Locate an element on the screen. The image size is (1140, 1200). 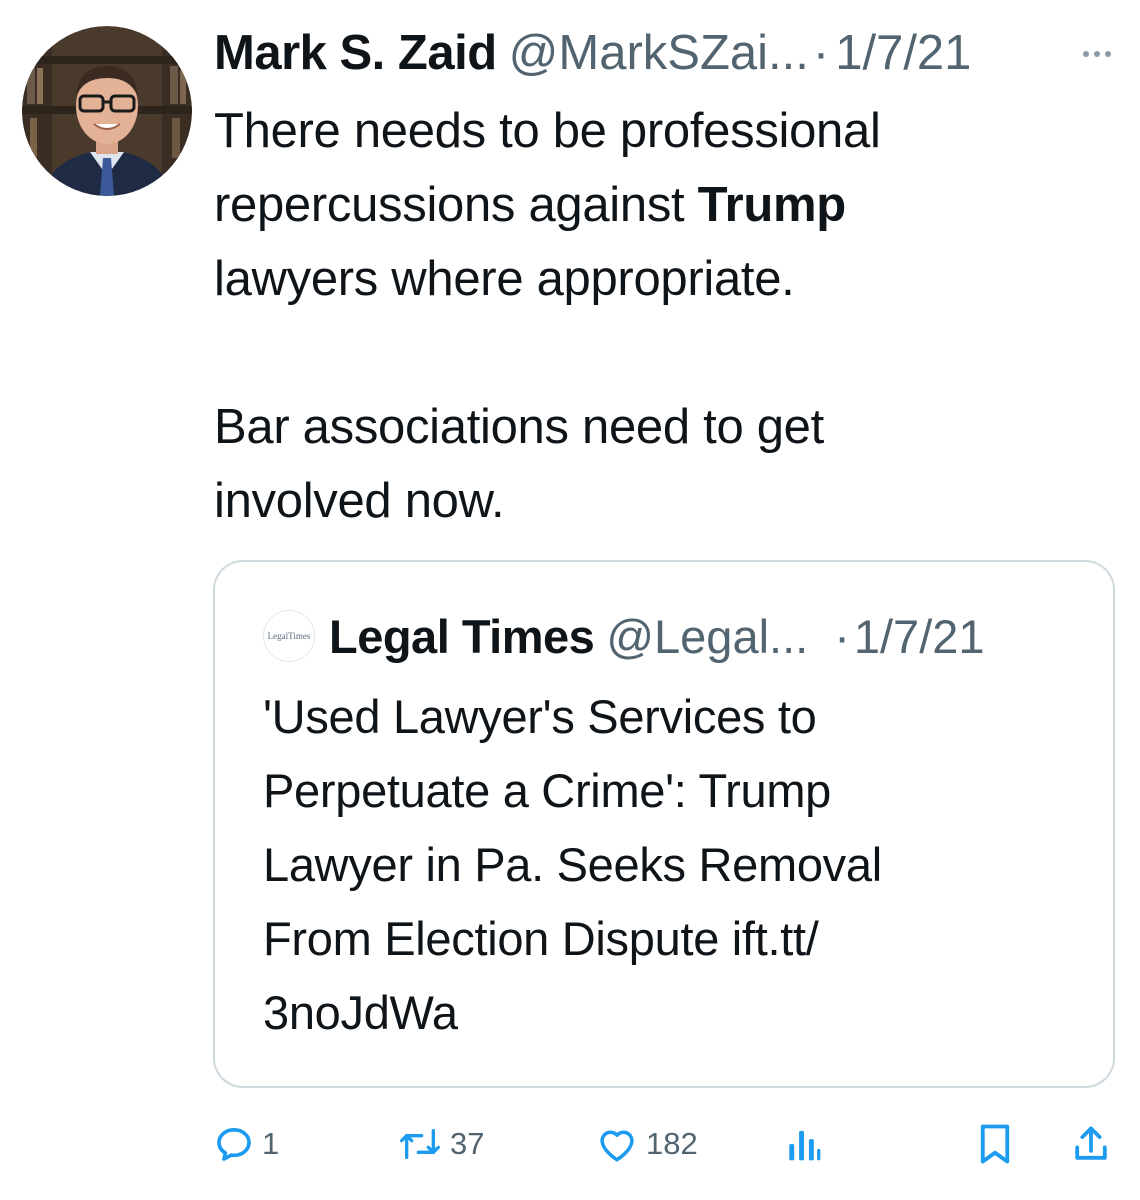
tweet-actions: 1 37 182 is located at coordinates (570, 1144).